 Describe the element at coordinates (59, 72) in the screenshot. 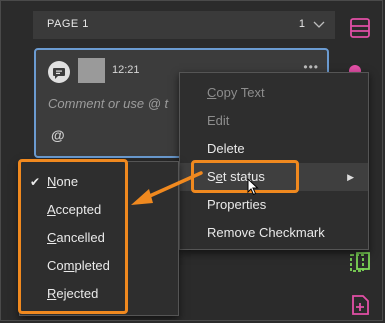

I see `comment-bubble-icon` at that location.